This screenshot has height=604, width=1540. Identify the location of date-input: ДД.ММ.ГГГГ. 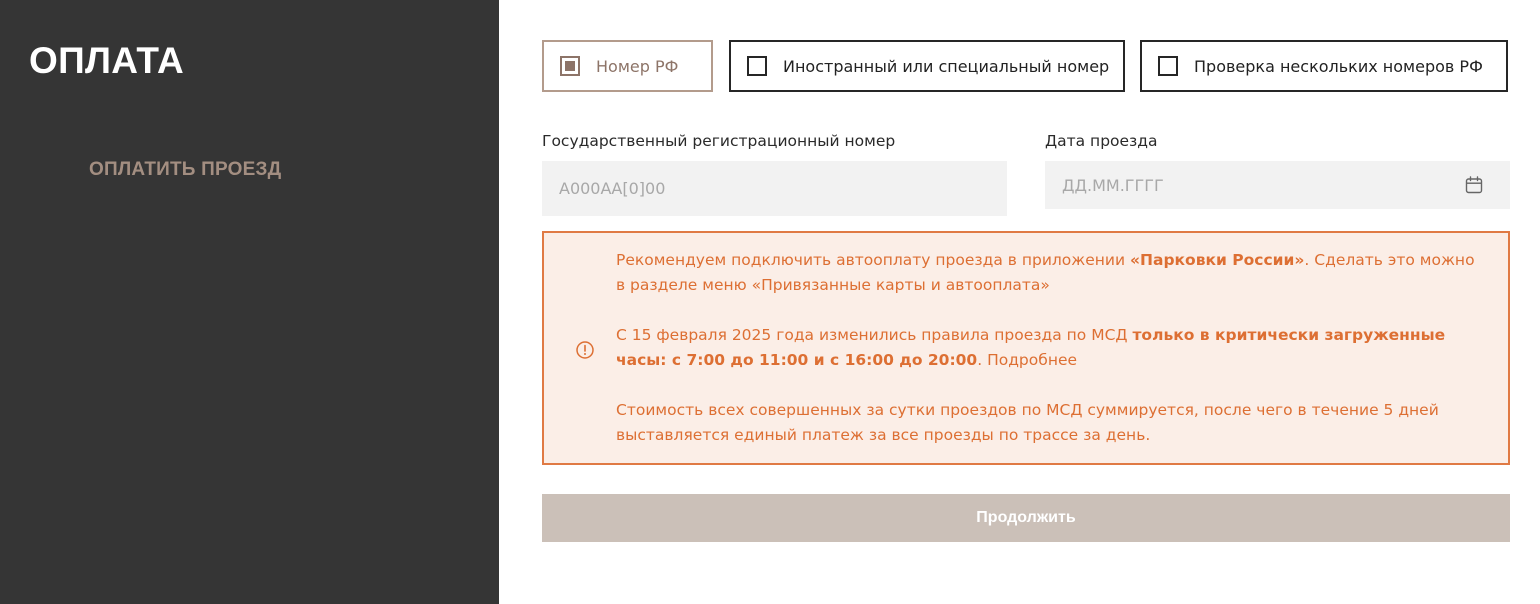
(1277, 185).